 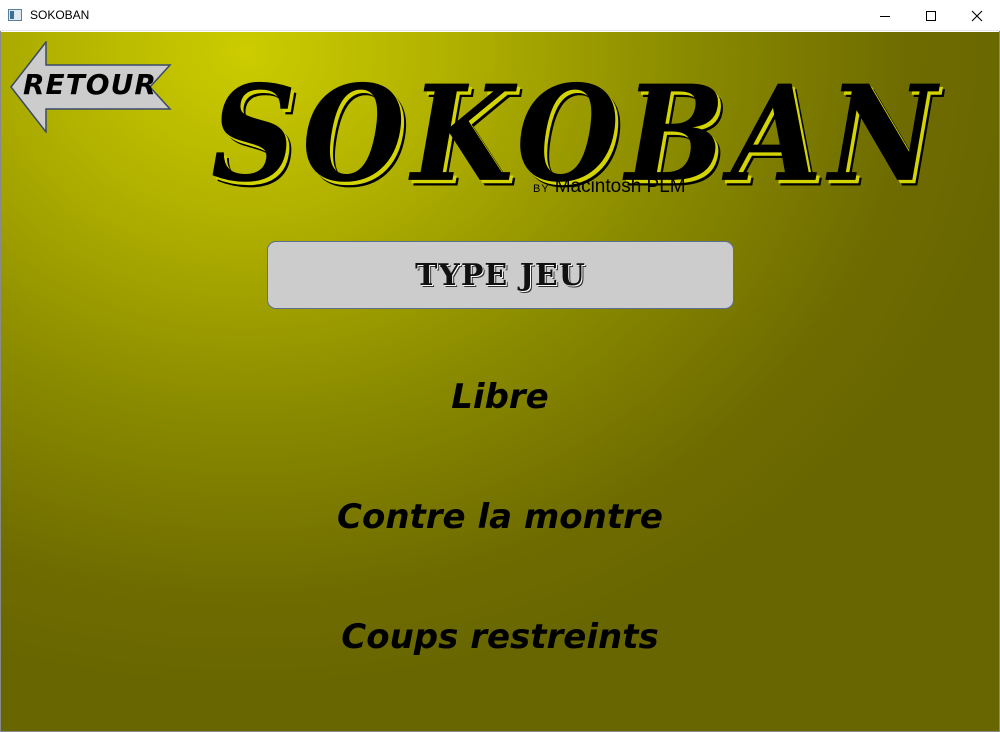 I want to click on minimize-icon, so click(x=885, y=16).